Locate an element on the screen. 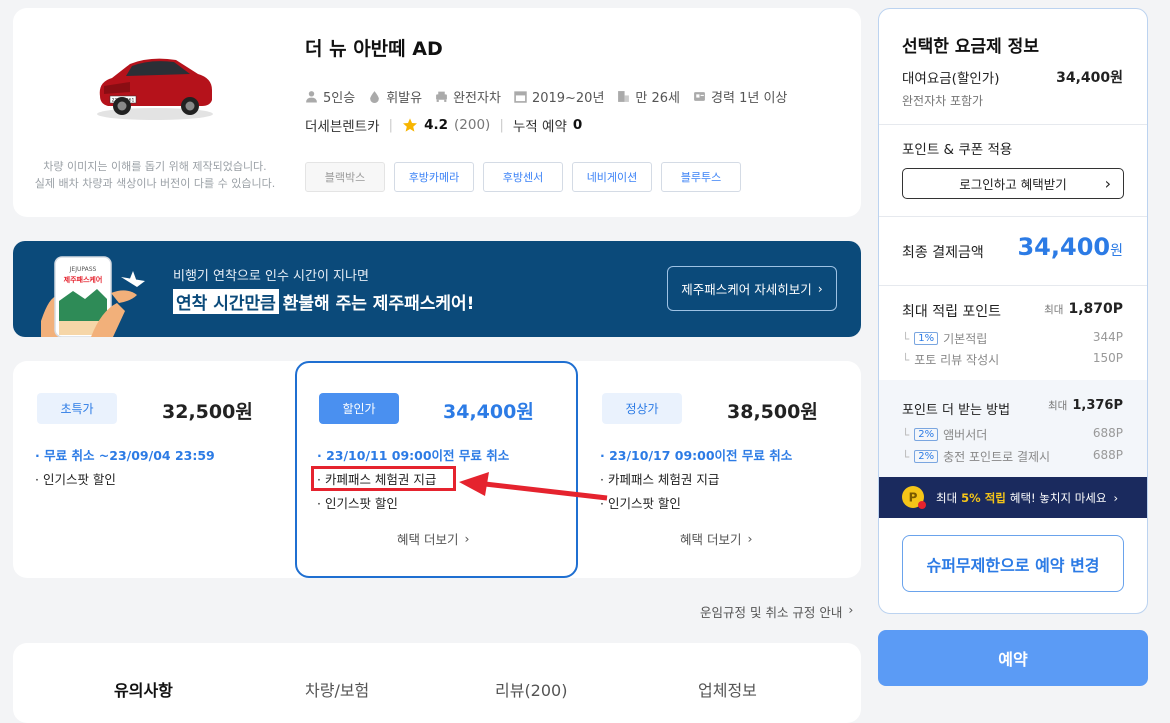 Image resolution: width=1170 pixels, height=723 pixels. star-icon is located at coordinates (410, 125).